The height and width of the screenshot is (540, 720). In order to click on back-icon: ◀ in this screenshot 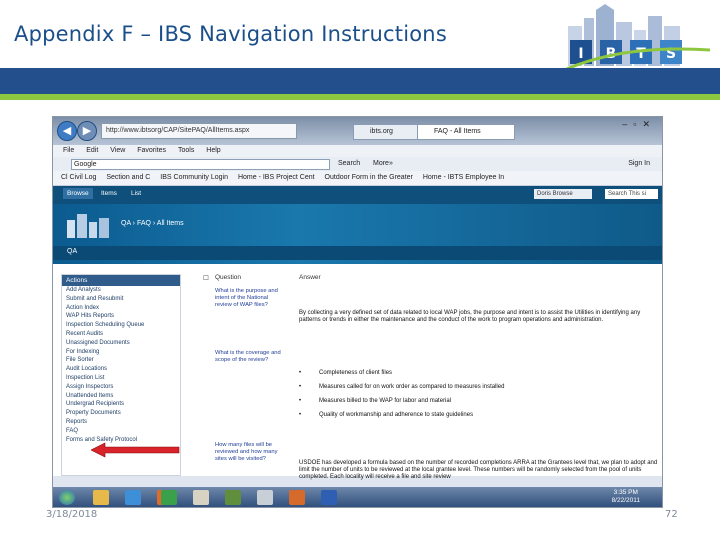, I will do `click(67, 131)`.